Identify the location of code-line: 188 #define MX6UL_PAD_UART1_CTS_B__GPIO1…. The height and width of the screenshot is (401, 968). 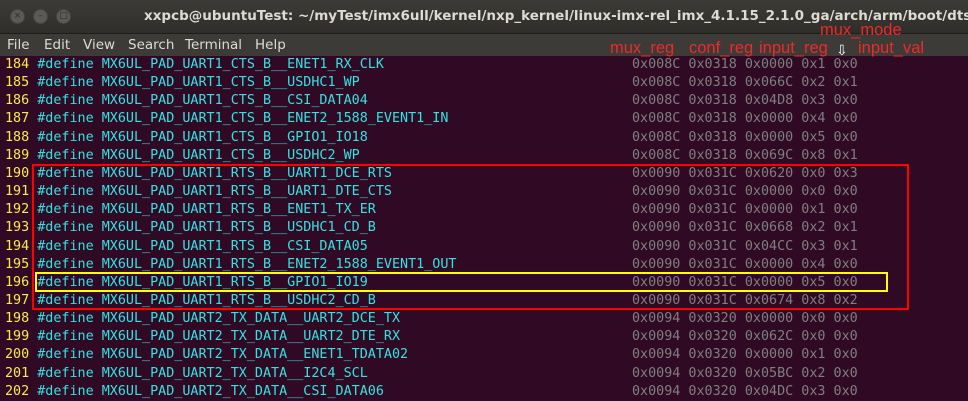
(431, 138).